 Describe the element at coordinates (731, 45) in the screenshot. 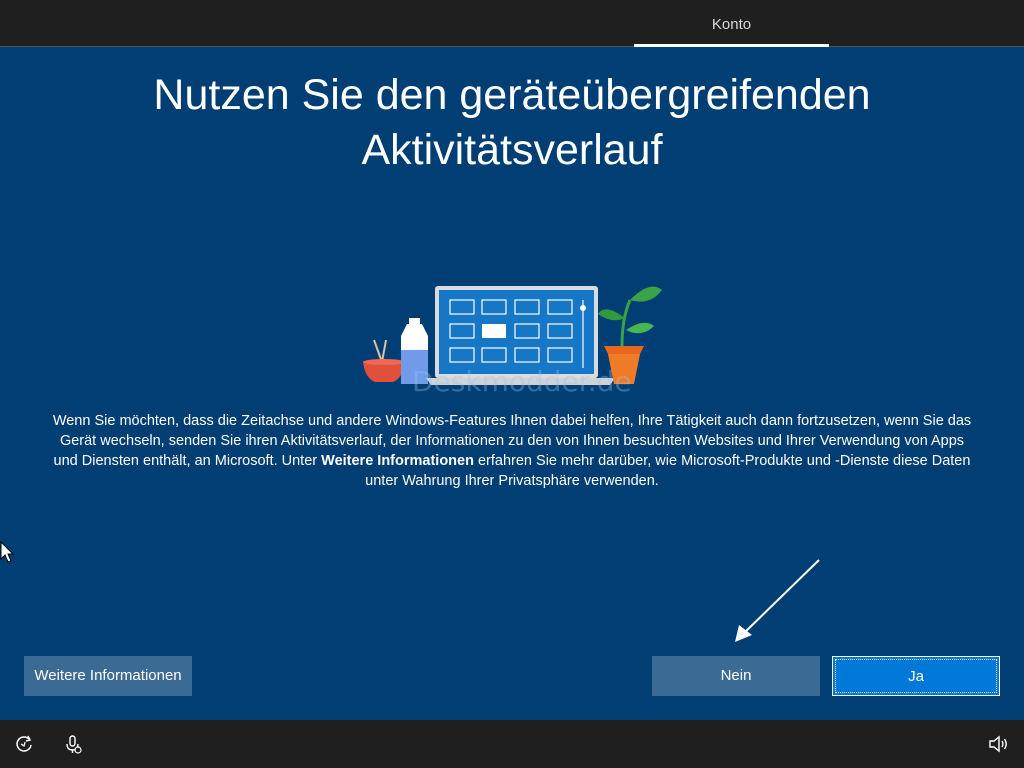

I see `active-tab-indicator` at that location.